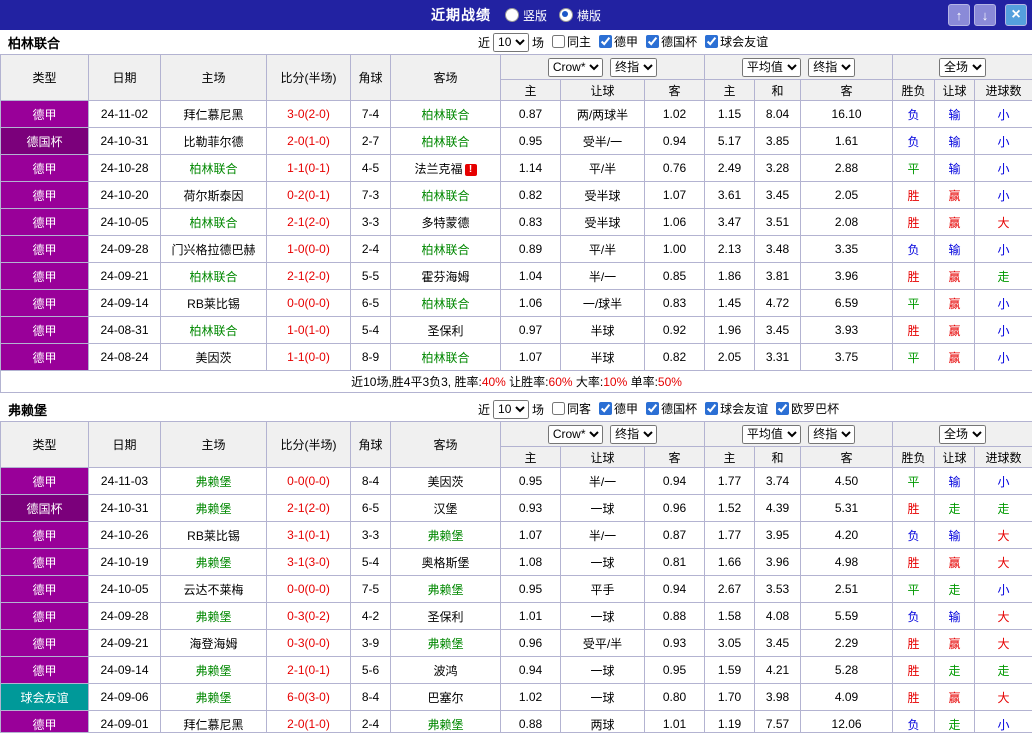 The height and width of the screenshot is (733, 1032). What do you see at coordinates (675, 481) in the screenshot?
I see `asia-away-odds-cell: 0.94` at bounding box center [675, 481].